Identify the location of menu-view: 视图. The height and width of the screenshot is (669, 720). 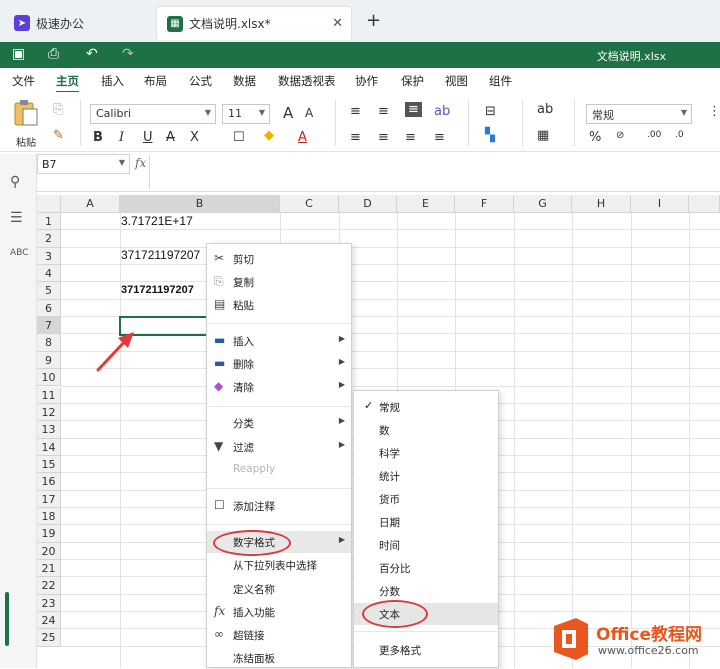
(456, 81).